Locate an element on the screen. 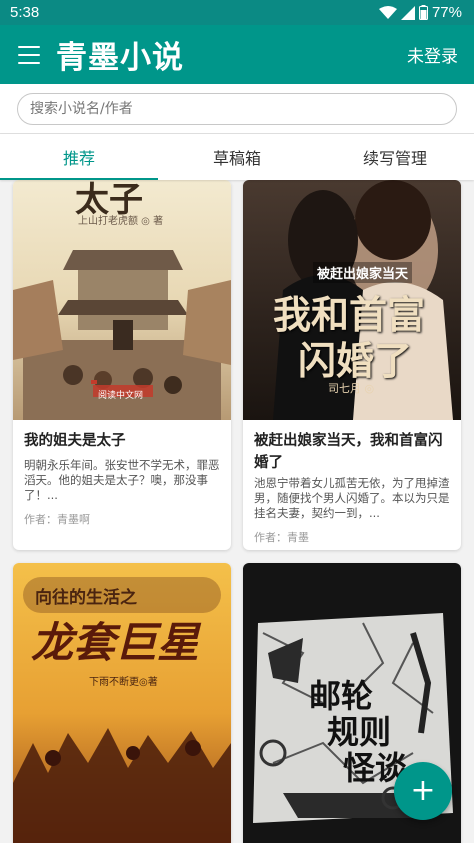 Image resolution: width=474 pixels, height=843 pixels. book-author: 作者：青墨 is located at coordinates (281, 537).